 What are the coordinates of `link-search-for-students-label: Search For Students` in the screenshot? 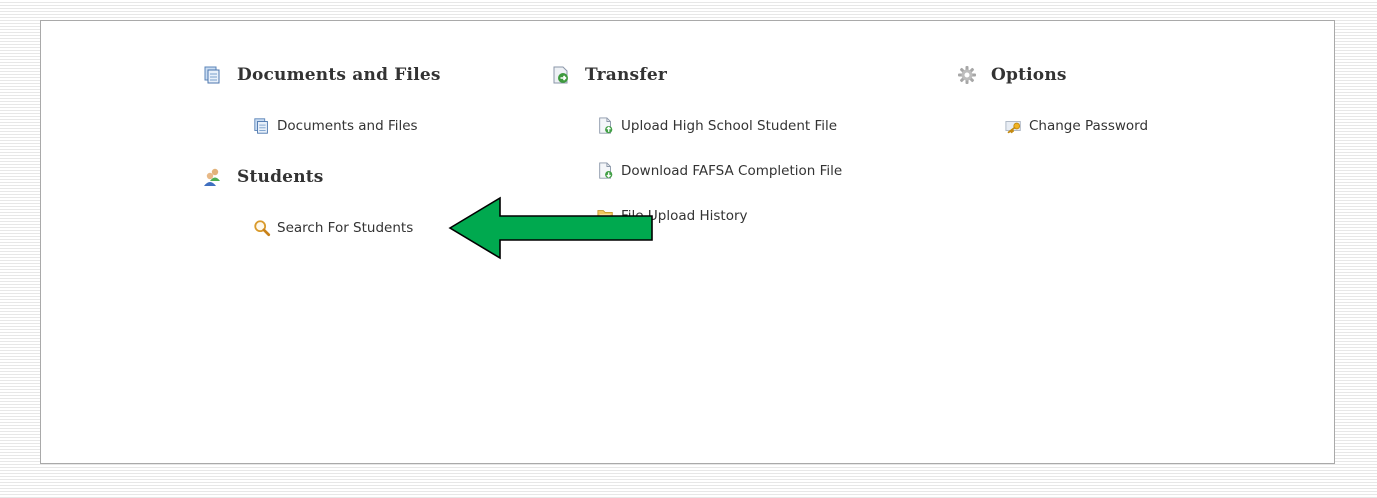 It's located at (345, 228).